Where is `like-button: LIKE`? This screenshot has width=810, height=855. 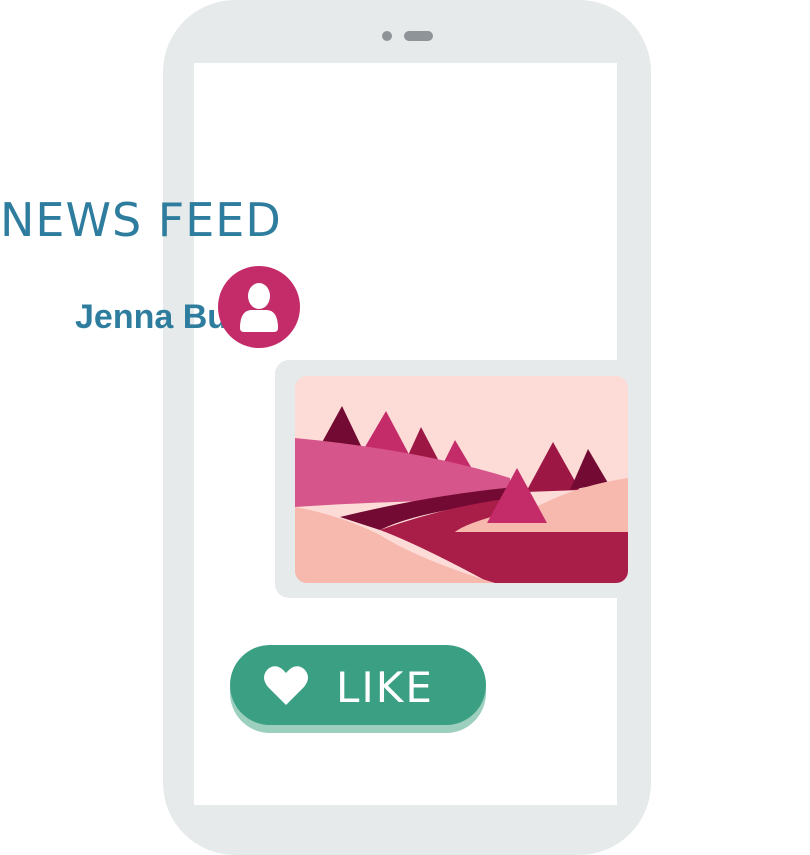
like-button: LIKE is located at coordinates (358, 689).